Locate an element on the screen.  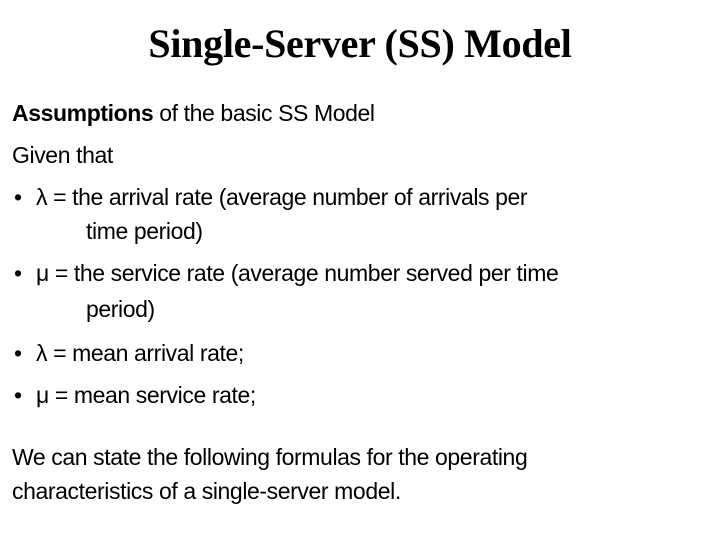
intro-line: Assumptions of the basic SS Model is located at coordinates (193, 113).